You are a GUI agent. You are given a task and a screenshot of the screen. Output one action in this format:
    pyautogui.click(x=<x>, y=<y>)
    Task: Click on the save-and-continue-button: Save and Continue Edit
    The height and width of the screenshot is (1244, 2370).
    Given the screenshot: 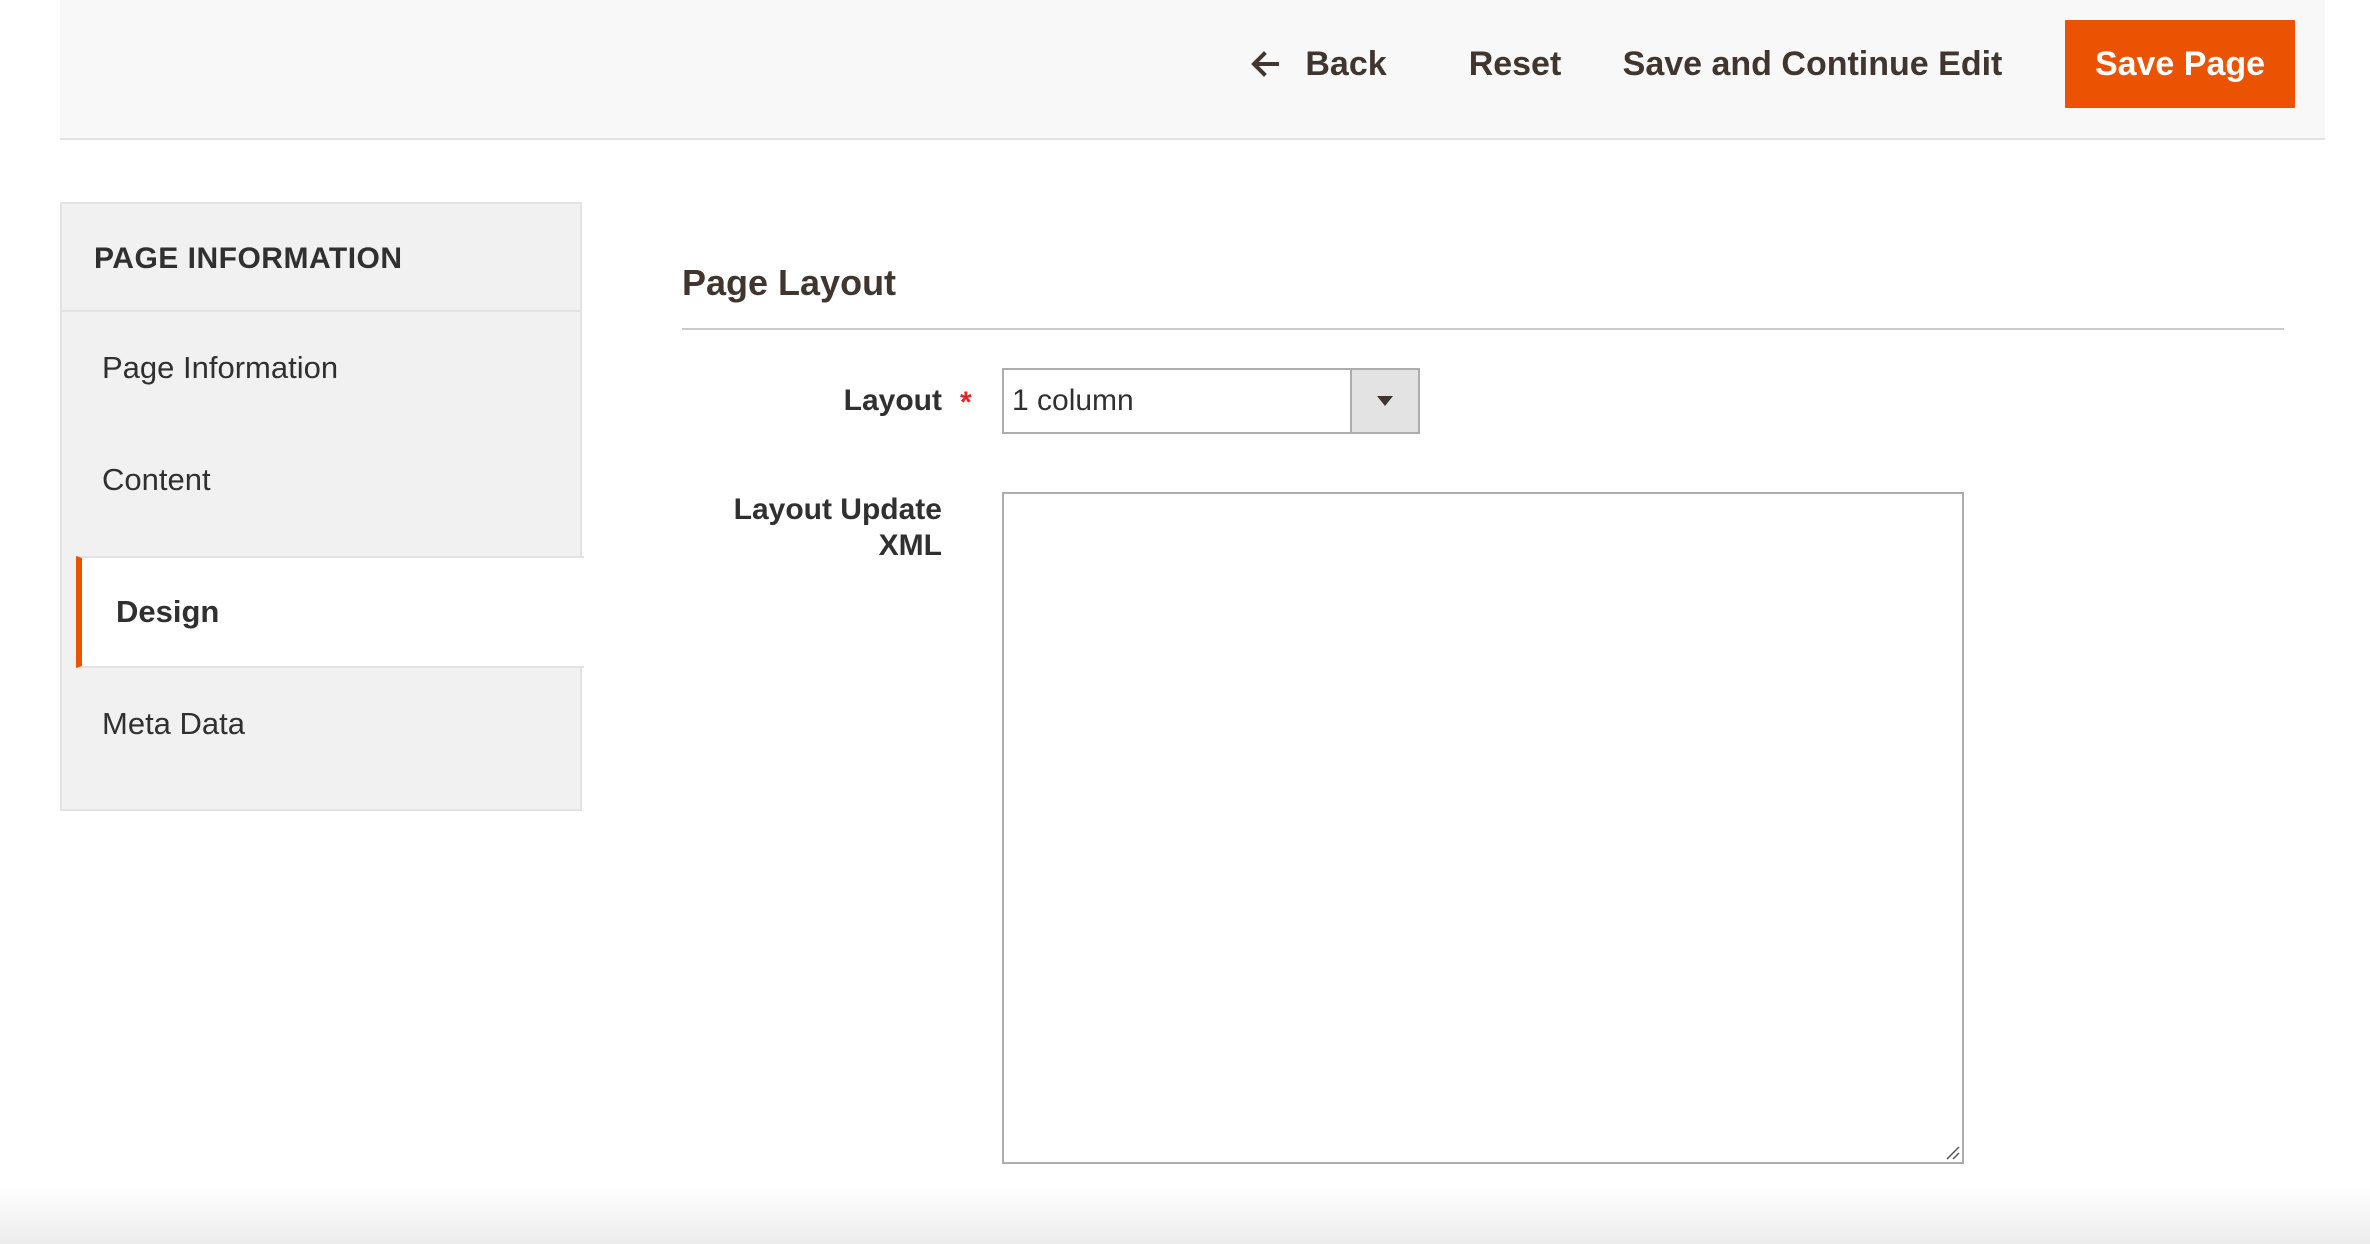 What is the action you would take?
    pyautogui.click(x=1812, y=64)
    